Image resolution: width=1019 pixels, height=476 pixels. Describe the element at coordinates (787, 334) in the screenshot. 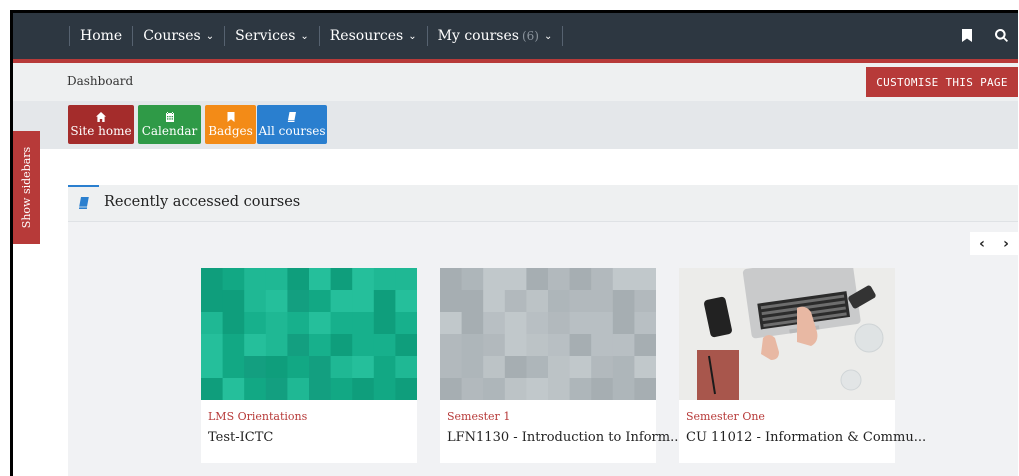

I see `course-thumbnail-laptop` at that location.